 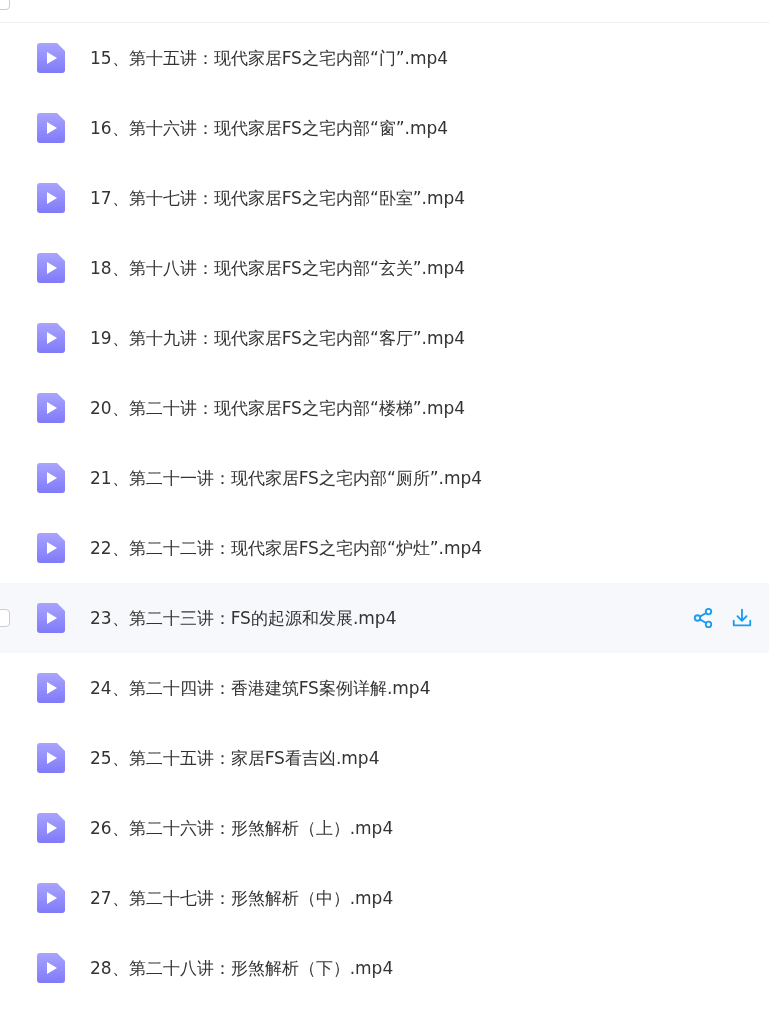 What do you see at coordinates (269, 58) in the screenshot?
I see `file-name: 15、第十五讲：现代家居FS之宅内部“门”.mp4` at bounding box center [269, 58].